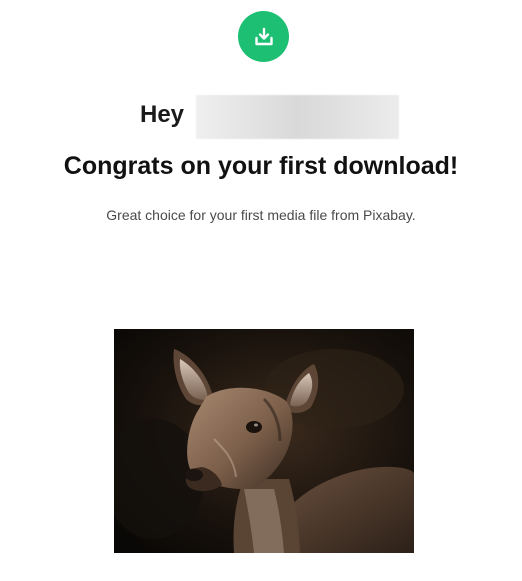 Image resolution: width=522 pixels, height=581 pixels. Describe the element at coordinates (162, 114) in the screenshot. I see `greeting-hey: Hey` at that location.